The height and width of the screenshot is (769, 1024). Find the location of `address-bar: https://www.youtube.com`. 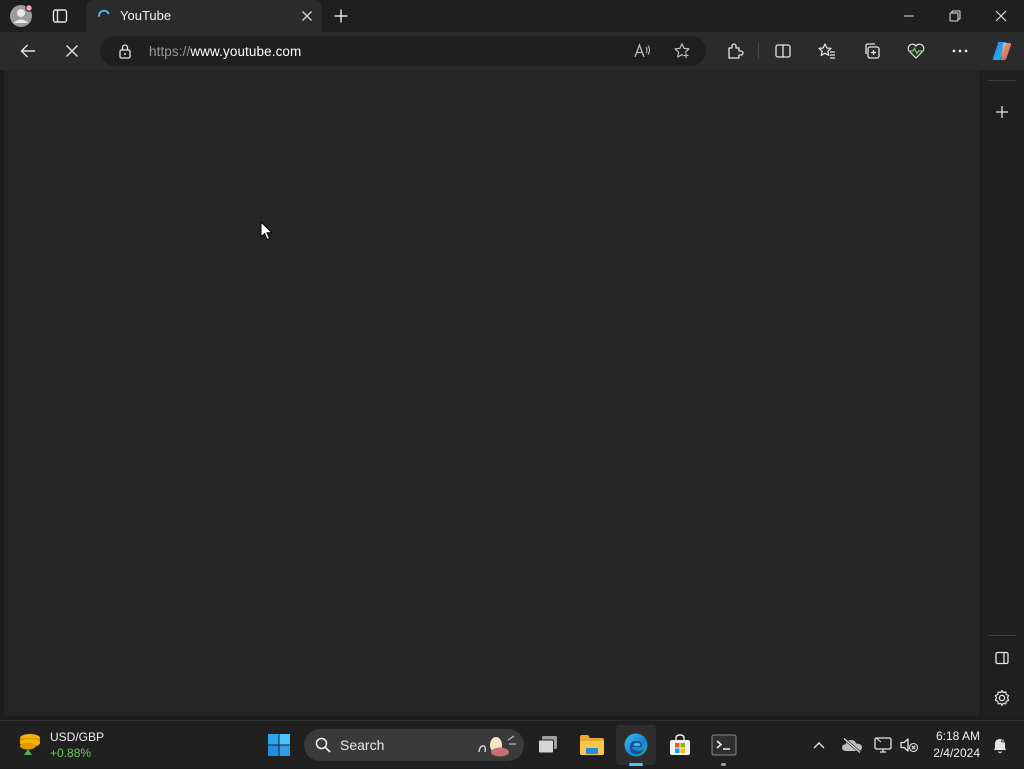

address-bar: https://www.youtube.com is located at coordinates (403, 51).